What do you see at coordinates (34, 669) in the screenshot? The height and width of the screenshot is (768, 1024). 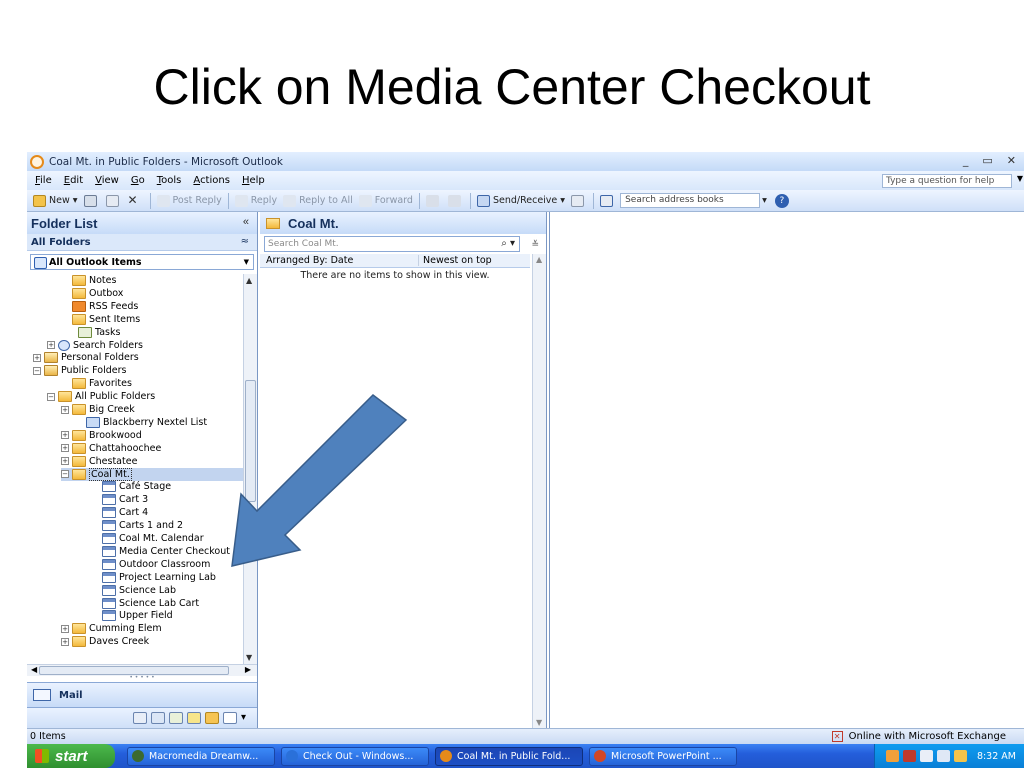 I see `scroll-left-icon: ◀` at bounding box center [34, 669].